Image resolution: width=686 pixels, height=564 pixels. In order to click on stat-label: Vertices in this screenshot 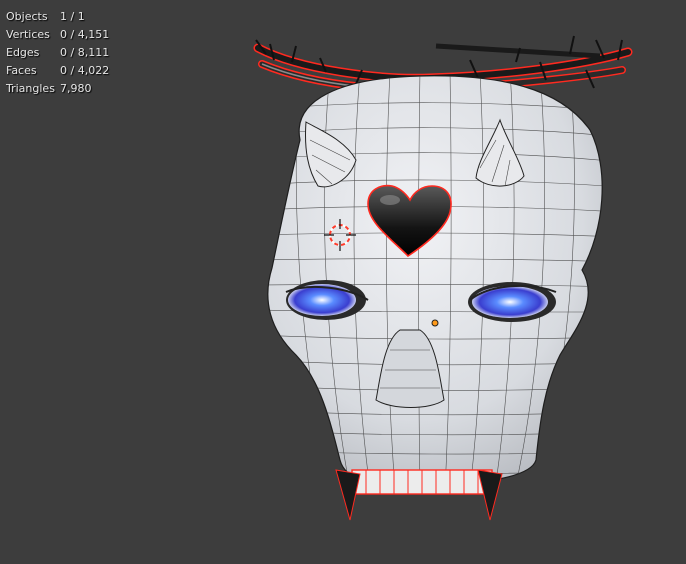, I will do `click(28, 34)`.